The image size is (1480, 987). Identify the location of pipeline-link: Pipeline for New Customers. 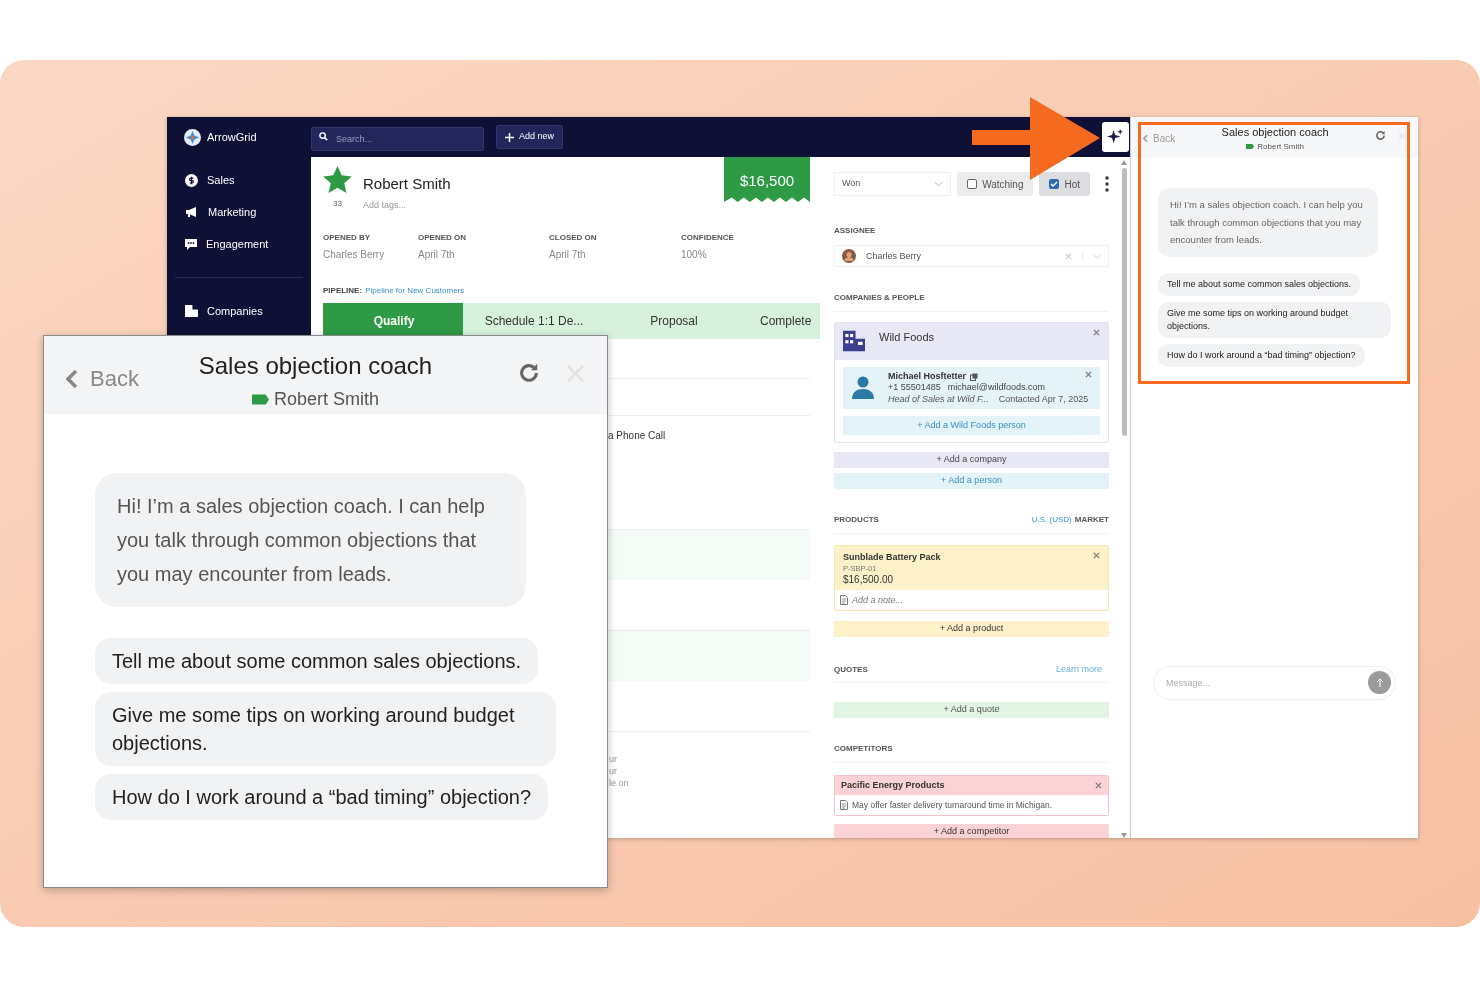
(415, 291).